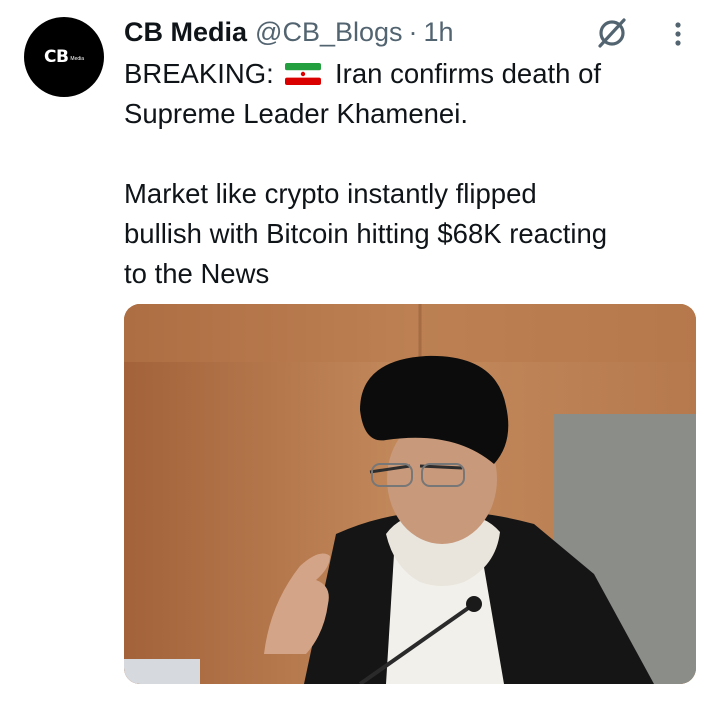  Describe the element at coordinates (77, 59) in the screenshot. I see `avatar-logo-subtext: Media` at that location.